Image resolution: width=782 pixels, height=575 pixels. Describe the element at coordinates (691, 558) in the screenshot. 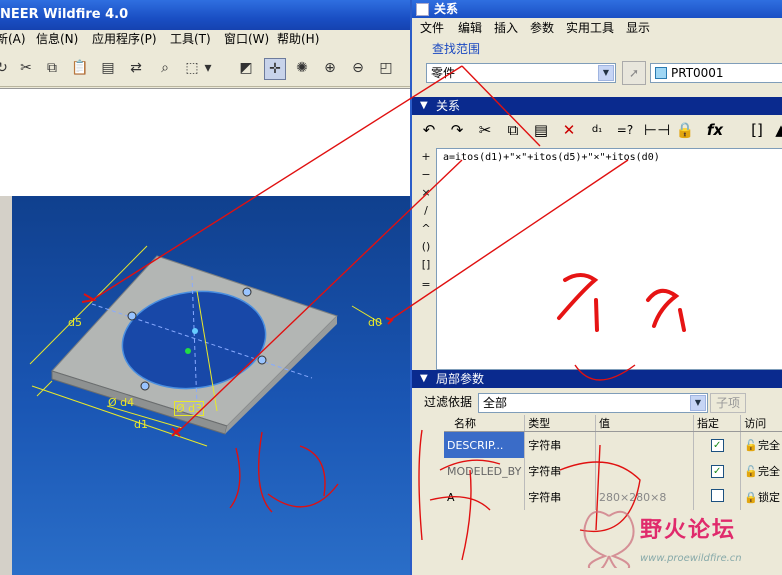

I see `watermark-url: www.proewildfire.cn` at that location.